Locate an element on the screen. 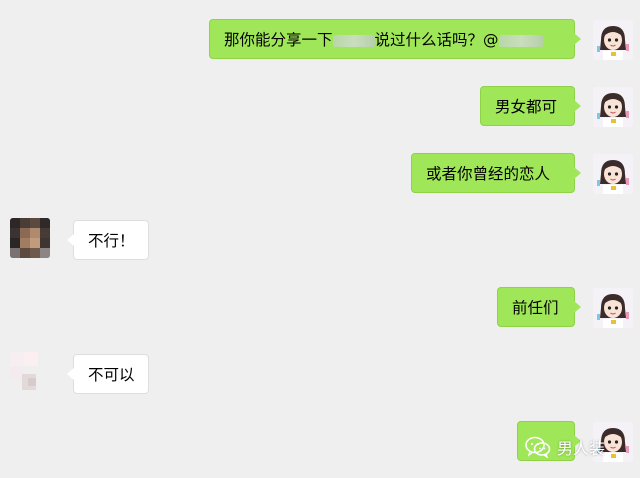  message-bubble-incoming: 不可以 is located at coordinates (108, 374).